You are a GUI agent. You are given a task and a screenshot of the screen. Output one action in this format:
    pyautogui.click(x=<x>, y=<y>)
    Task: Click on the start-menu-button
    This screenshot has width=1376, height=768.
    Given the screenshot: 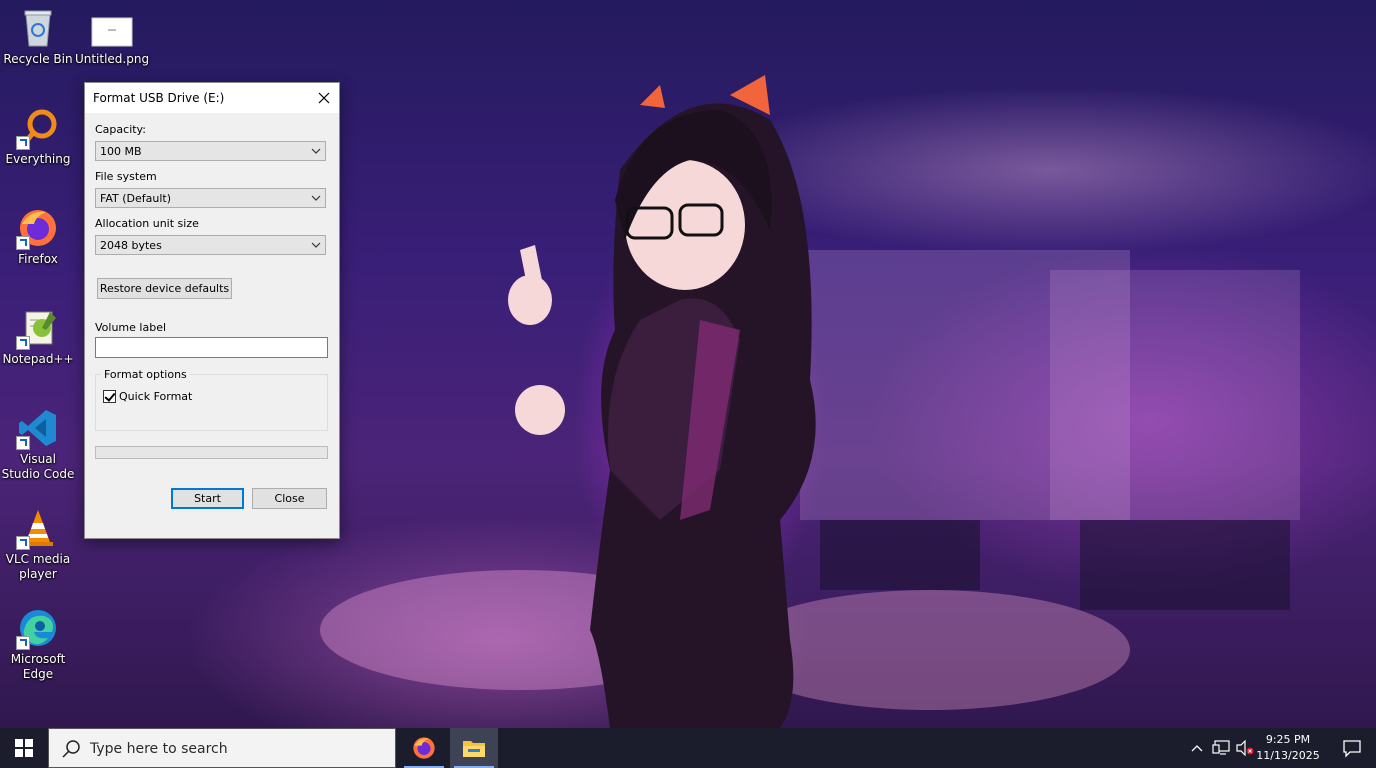 What is the action you would take?
    pyautogui.click(x=24, y=748)
    